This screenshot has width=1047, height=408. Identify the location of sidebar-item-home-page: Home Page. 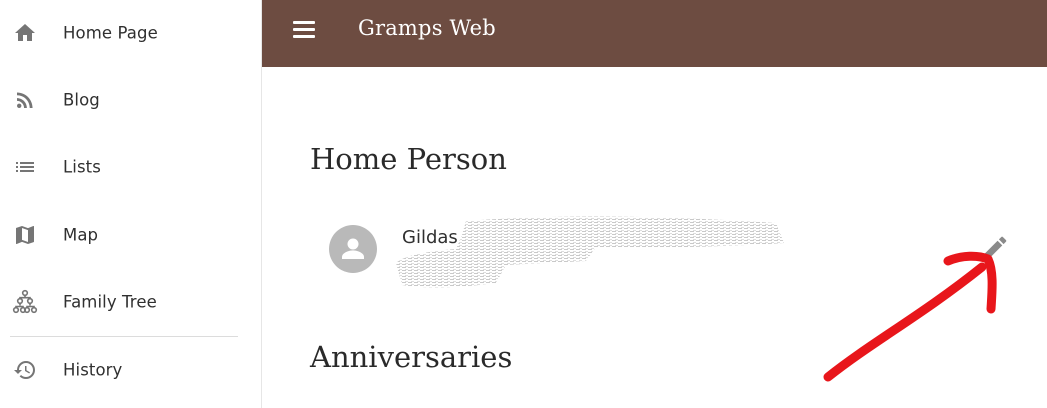
(130, 33).